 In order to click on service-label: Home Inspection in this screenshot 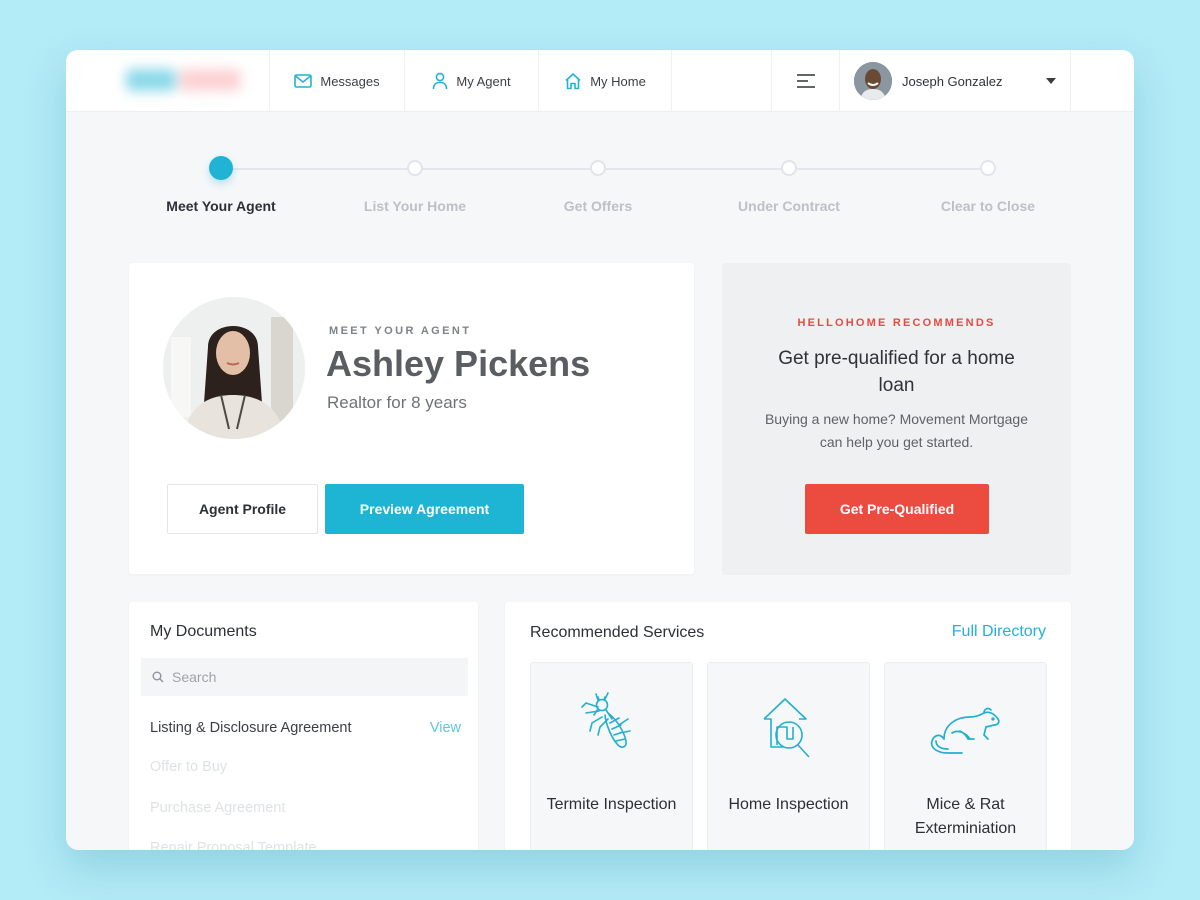, I will do `click(788, 804)`.